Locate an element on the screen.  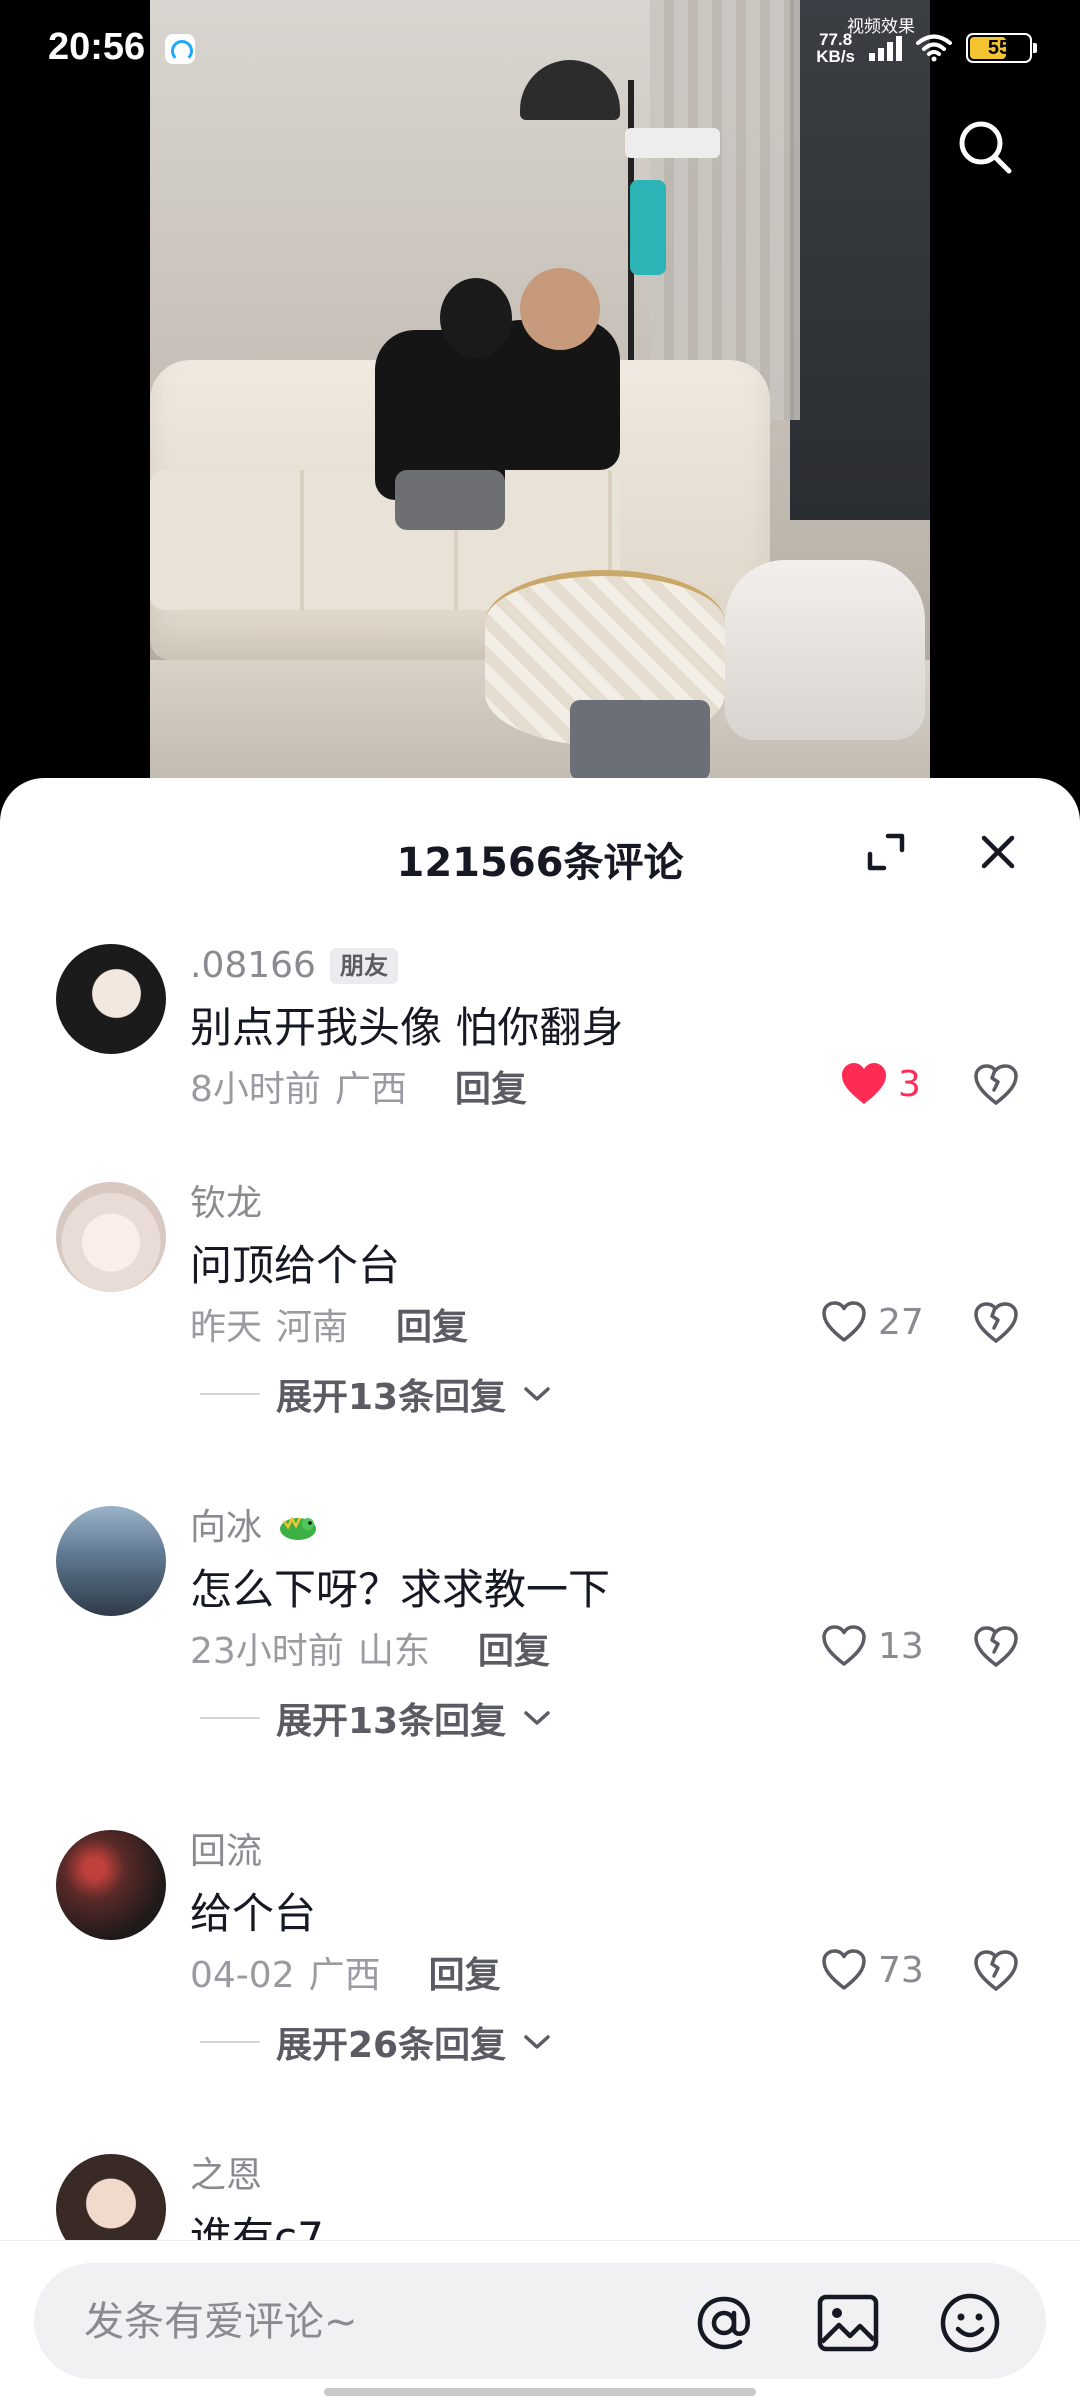
dragon-emoji-icon is located at coordinates (298, 1528).